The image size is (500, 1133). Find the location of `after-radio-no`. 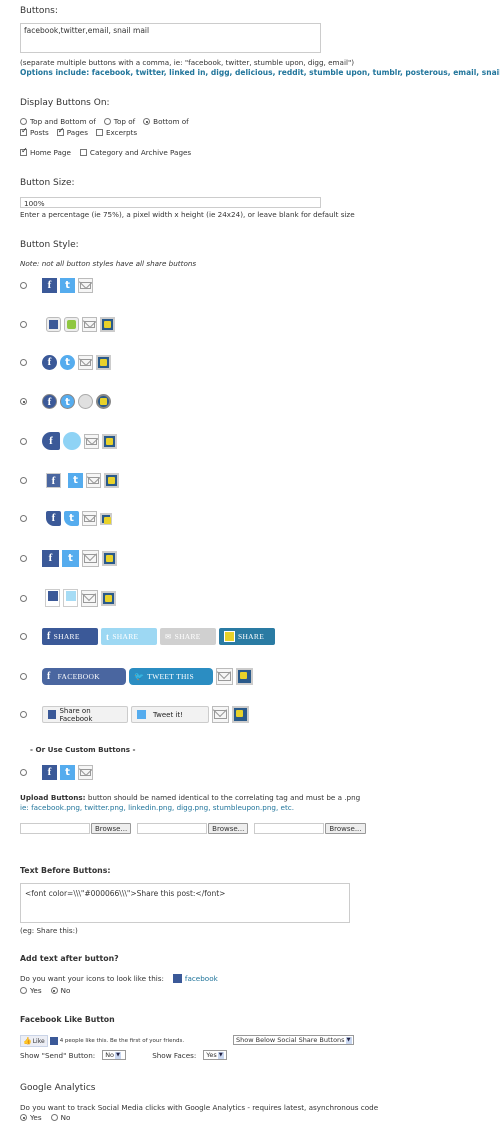

after-radio-no is located at coordinates (54, 990).